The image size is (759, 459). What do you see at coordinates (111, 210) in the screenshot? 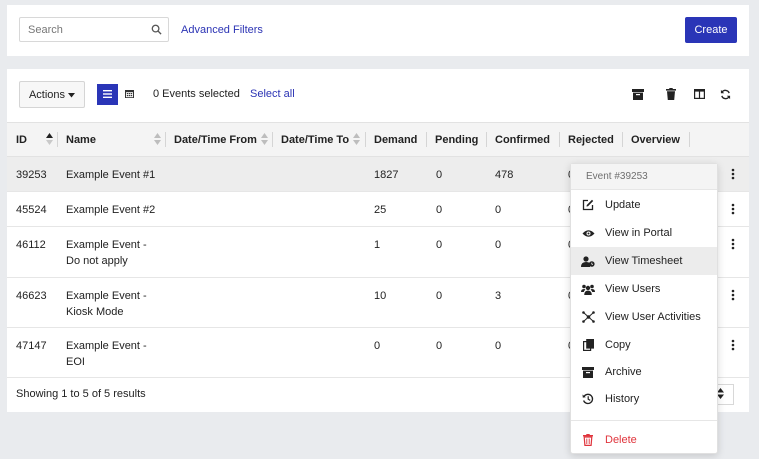
I see `cell-name: Example Event #2` at bounding box center [111, 210].